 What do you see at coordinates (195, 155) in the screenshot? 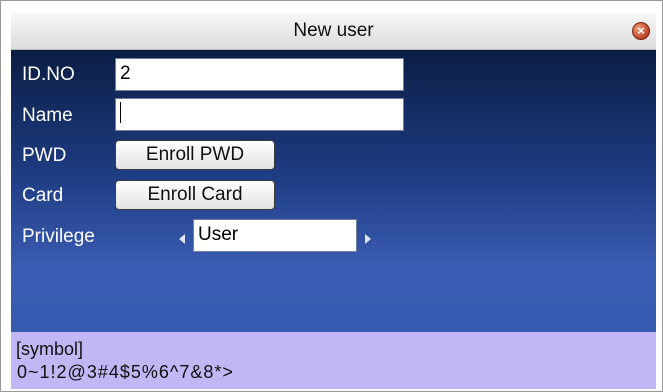
I see `enroll-pwd-button: Enroll PWD` at bounding box center [195, 155].